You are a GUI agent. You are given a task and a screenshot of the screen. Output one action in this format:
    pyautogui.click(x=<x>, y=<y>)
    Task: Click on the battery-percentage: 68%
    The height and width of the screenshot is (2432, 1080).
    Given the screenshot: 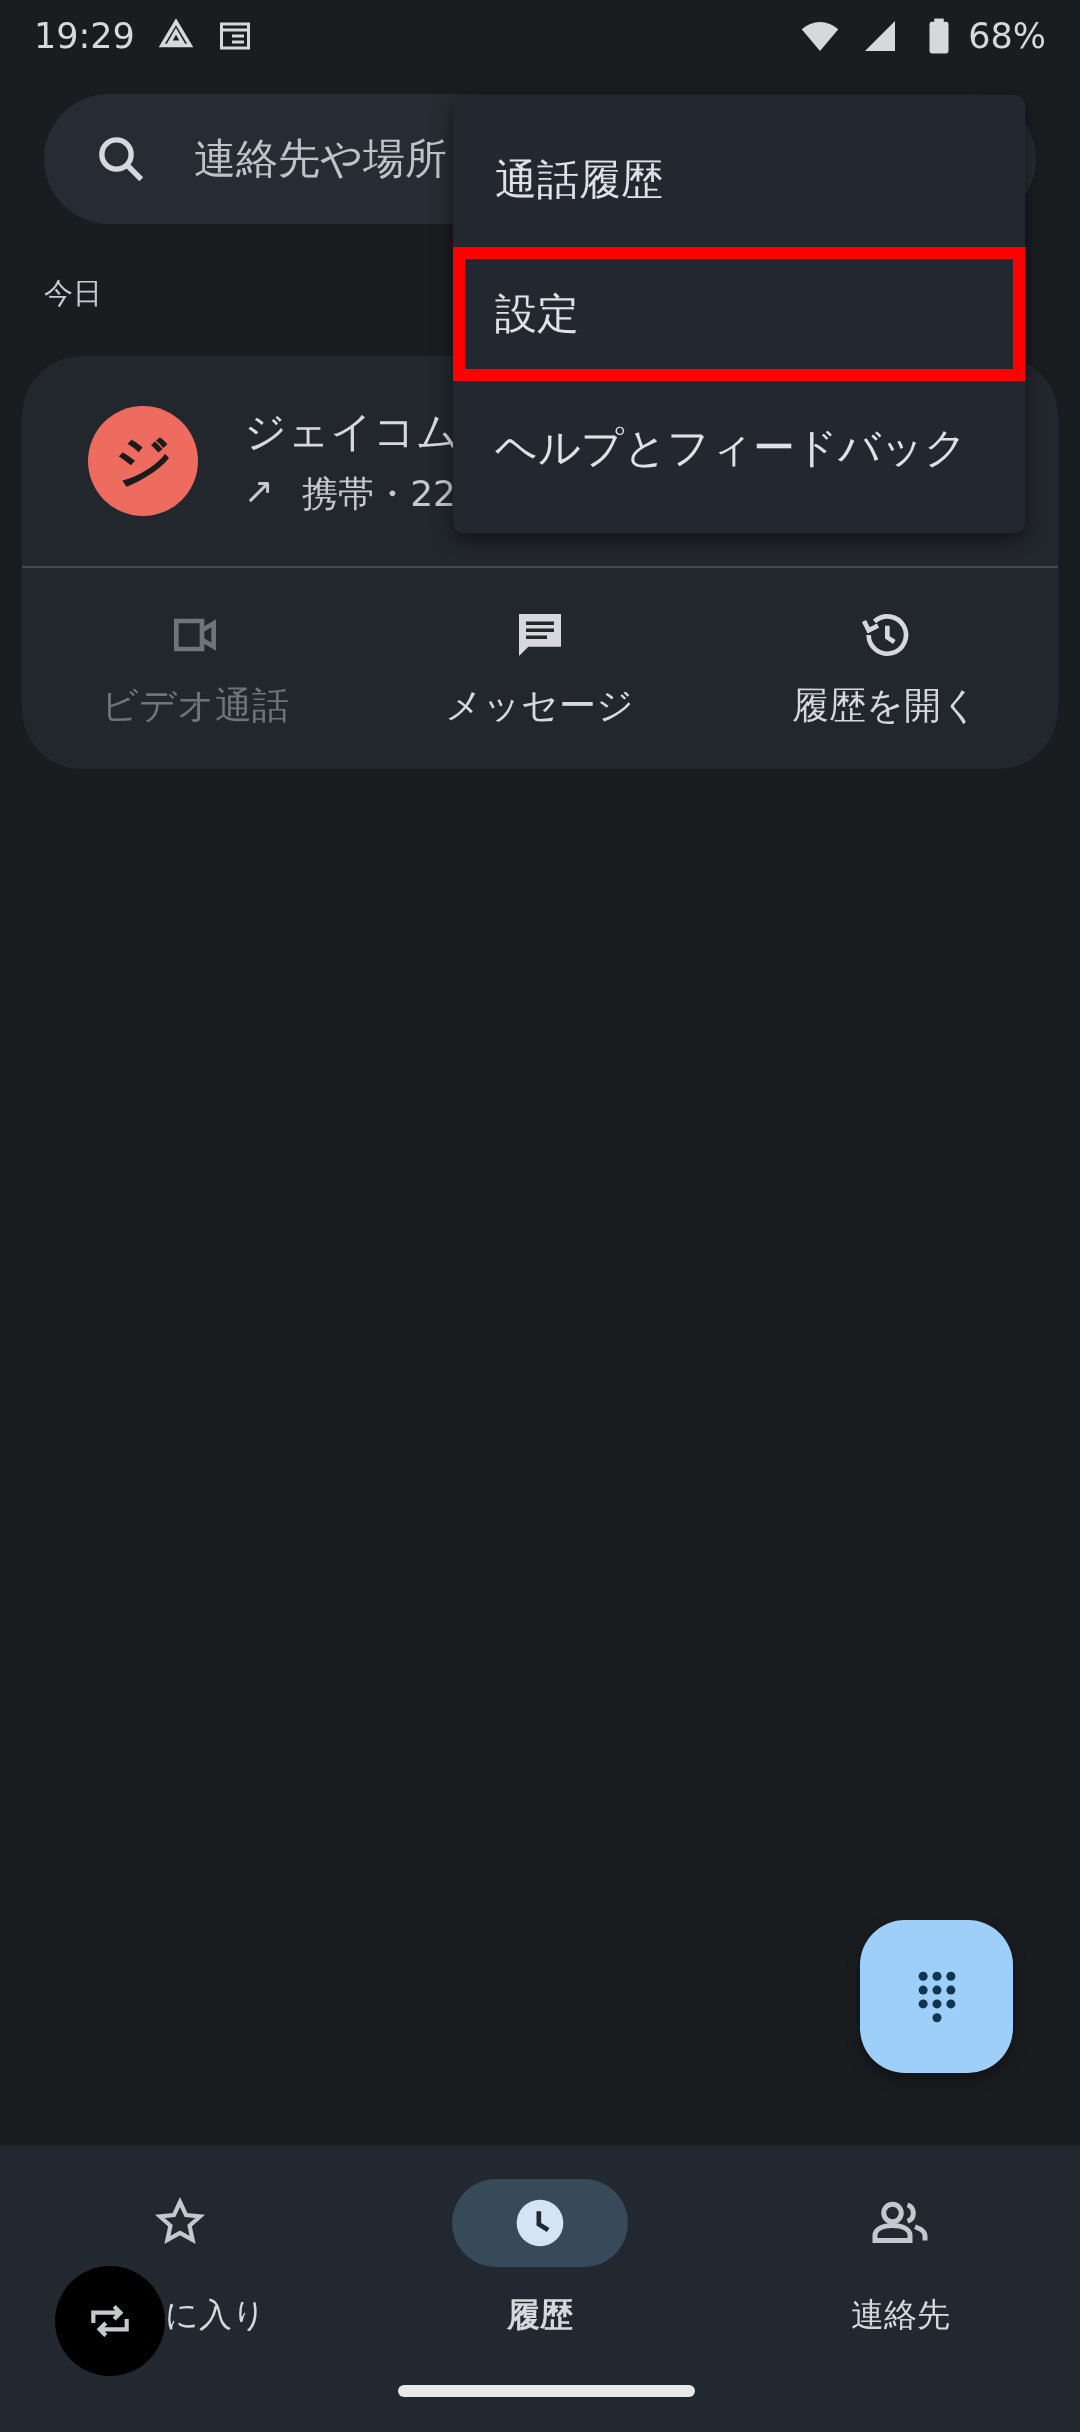 What is the action you would take?
    pyautogui.click(x=1007, y=36)
    